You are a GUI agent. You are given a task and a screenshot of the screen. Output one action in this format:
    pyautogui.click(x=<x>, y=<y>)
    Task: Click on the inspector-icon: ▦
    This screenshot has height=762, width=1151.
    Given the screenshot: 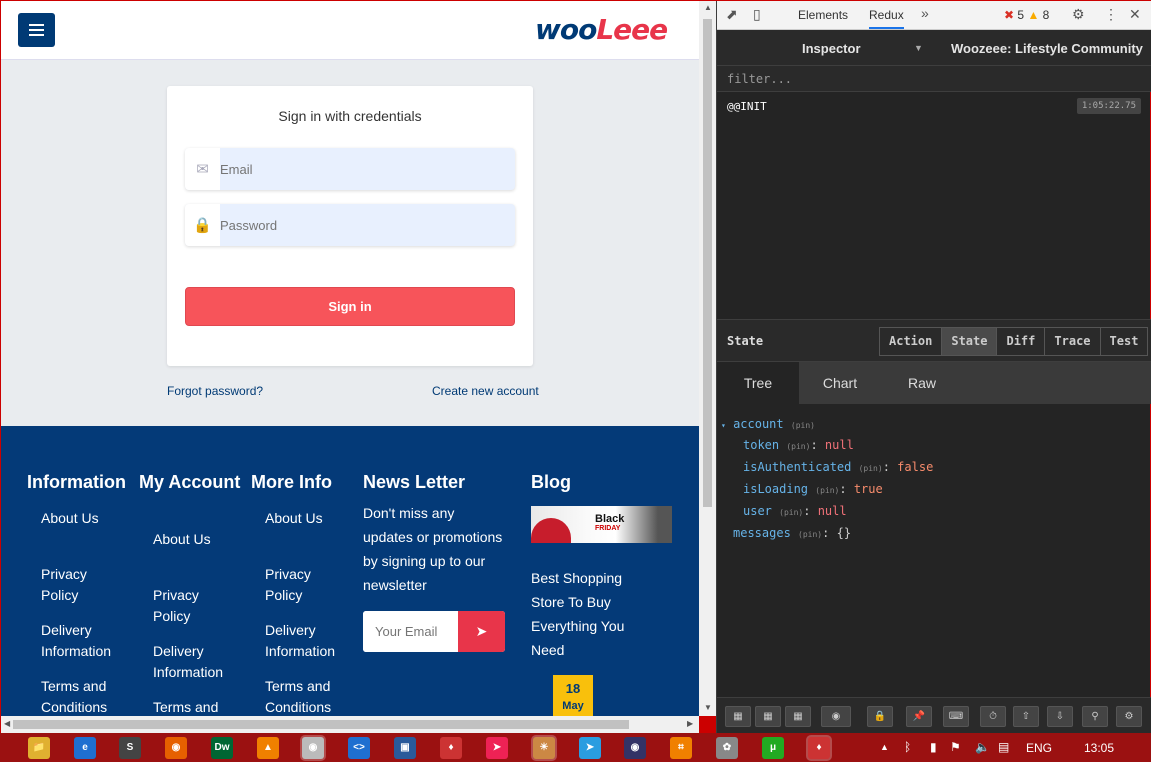 What is the action you would take?
    pyautogui.click(x=768, y=716)
    